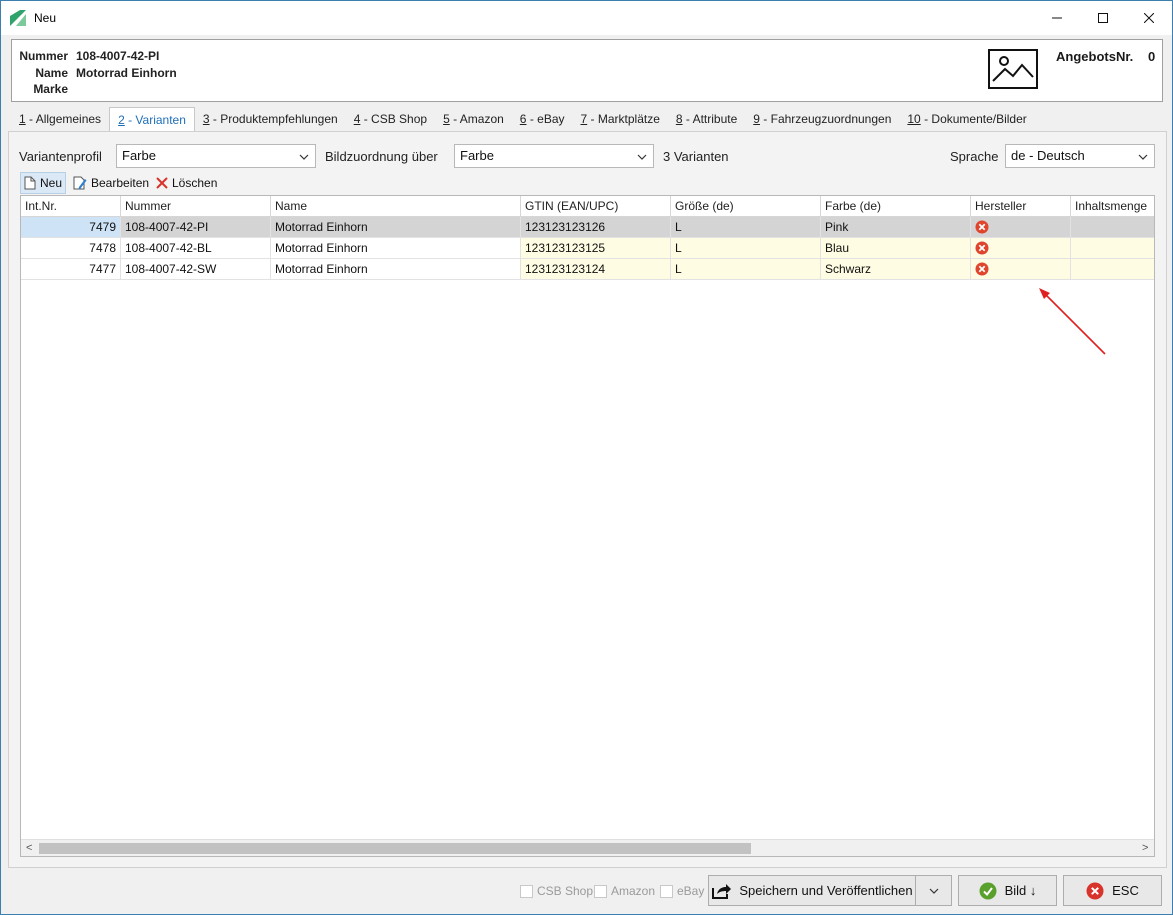  I want to click on tab-csb-shop: 4 - CSB Shop, so click(390, 119).